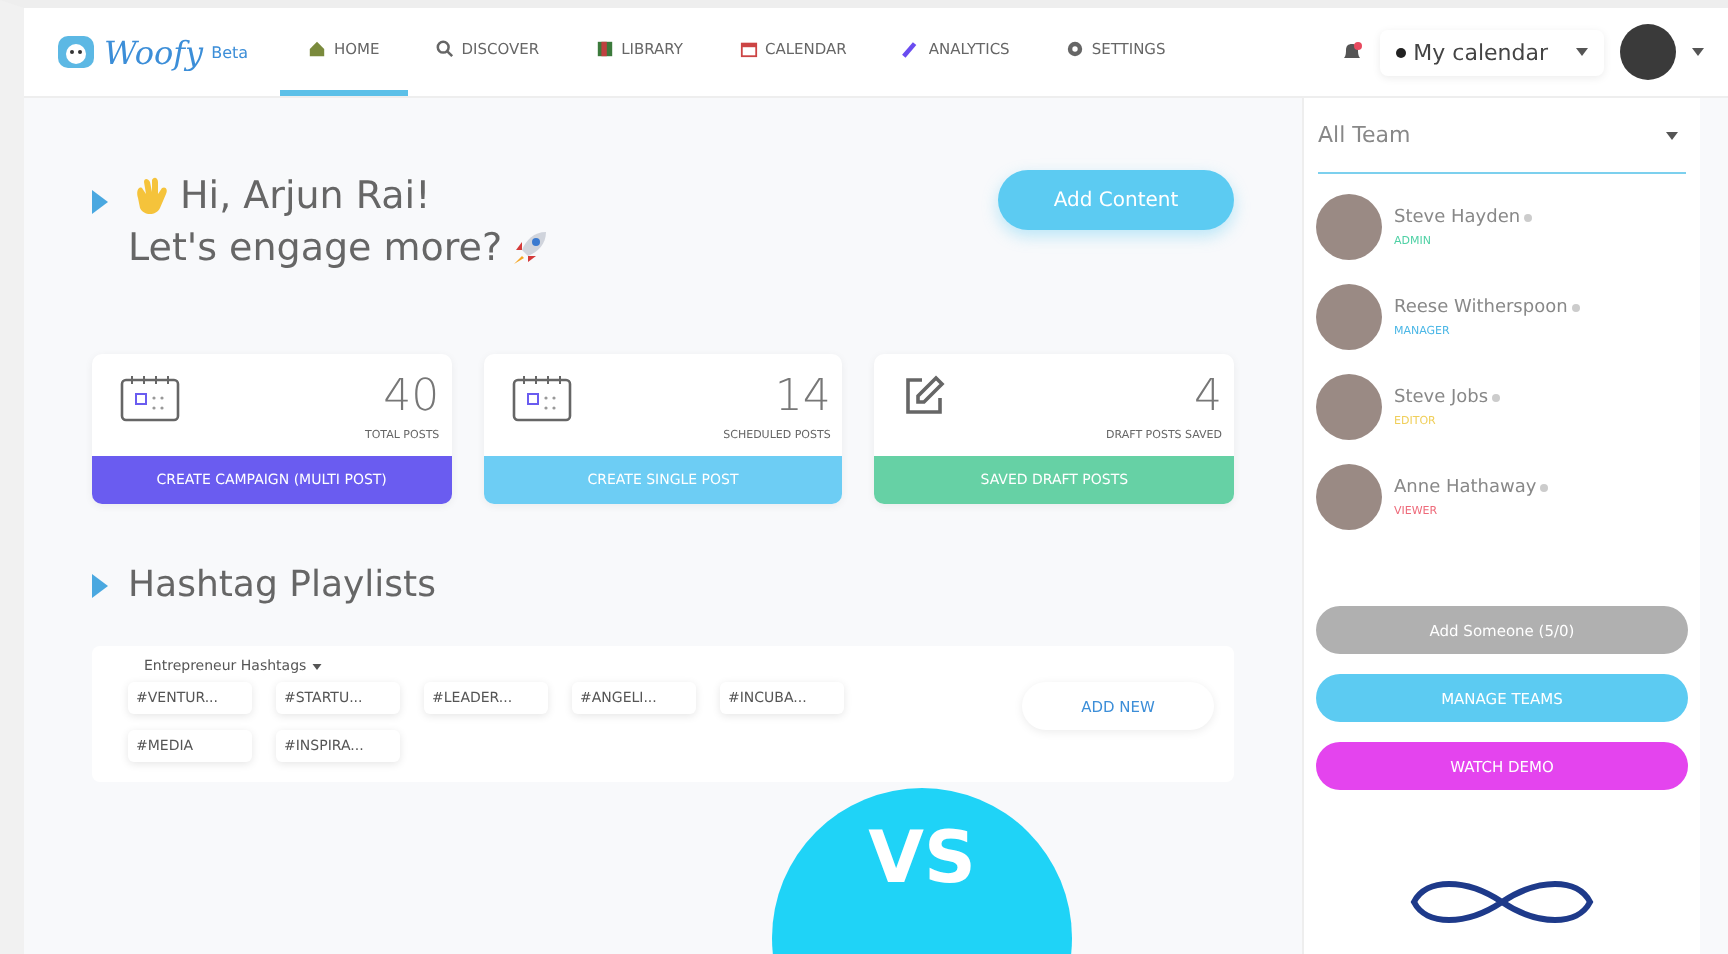 This screenshot has width=1728, height=954. What do you see at coordinates (1648, 52) in the screenshot?
I see `user-avatar` at bounding box center [1648, 52].